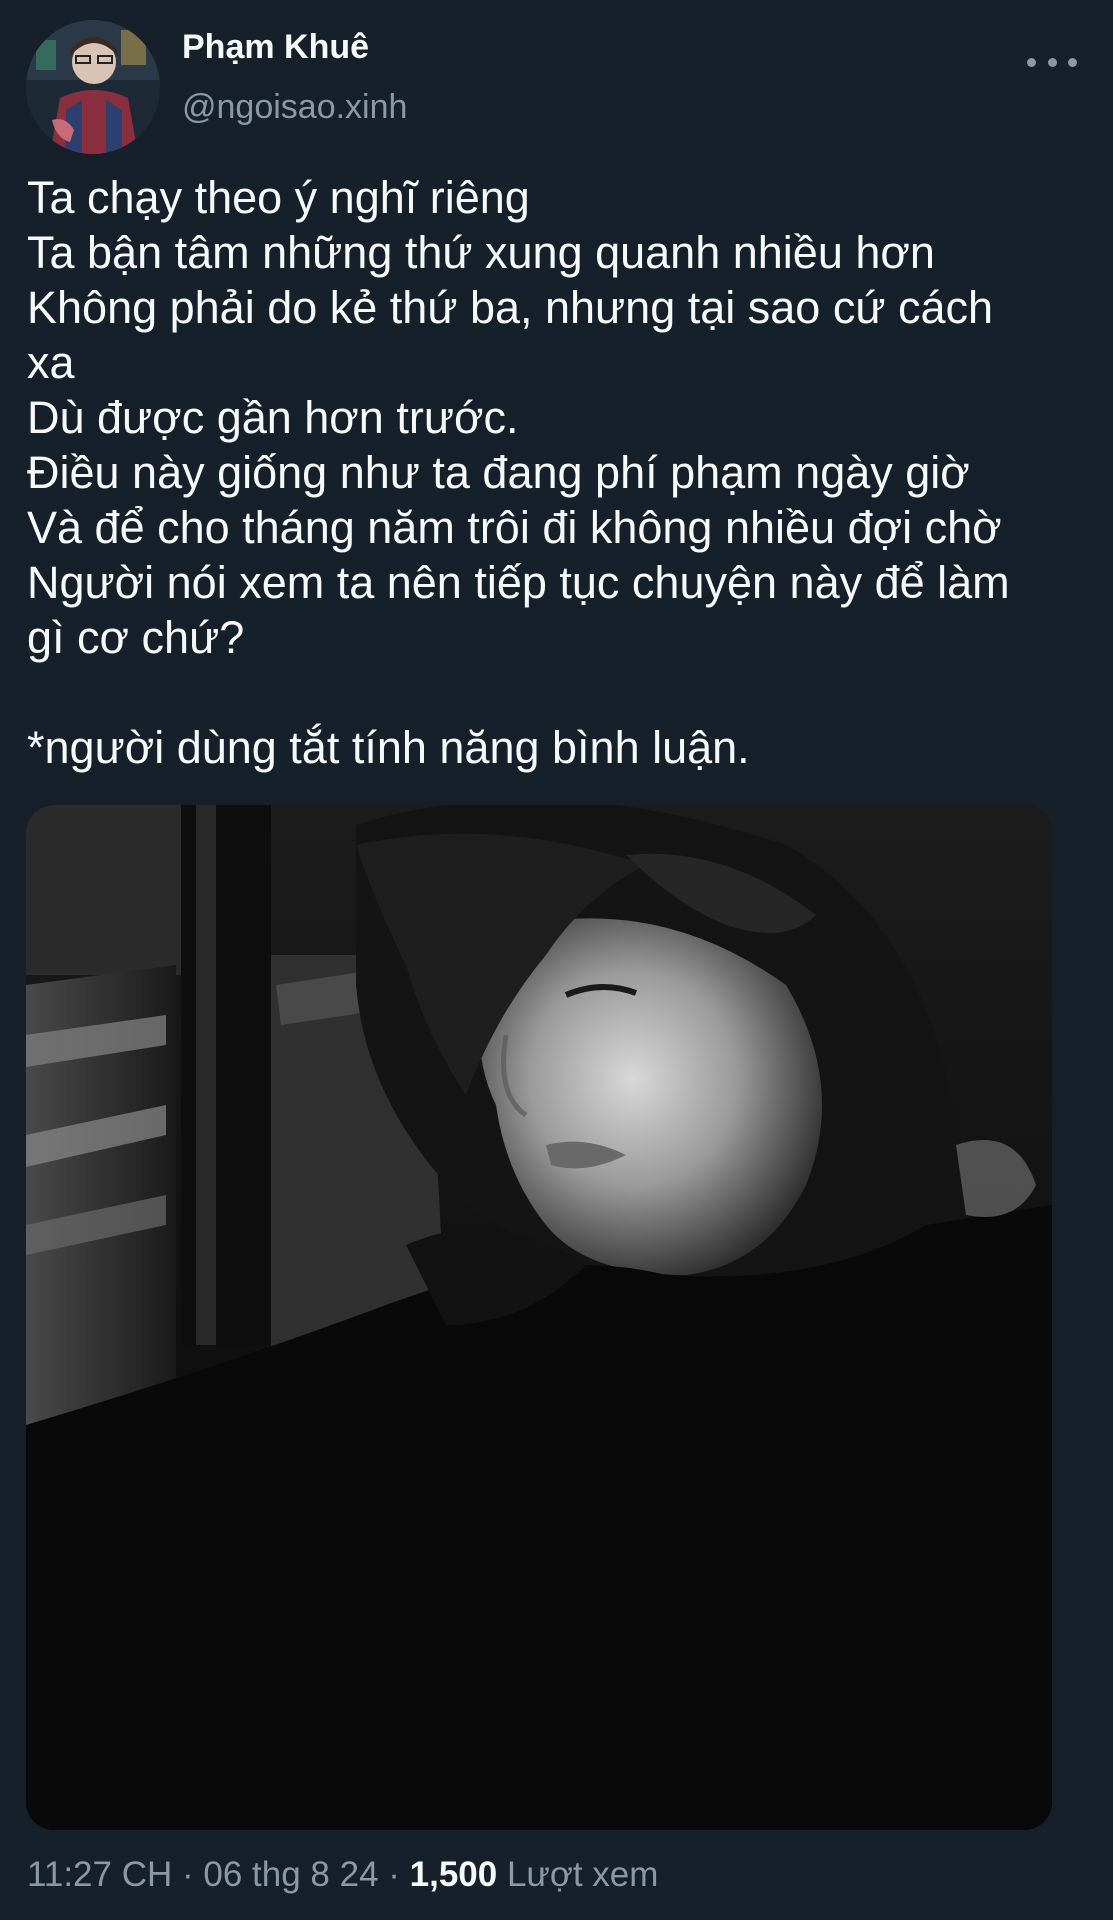 This screenshot has height=1920, width=1113. I want to click on tweet-line: xa, so click(51, 362).